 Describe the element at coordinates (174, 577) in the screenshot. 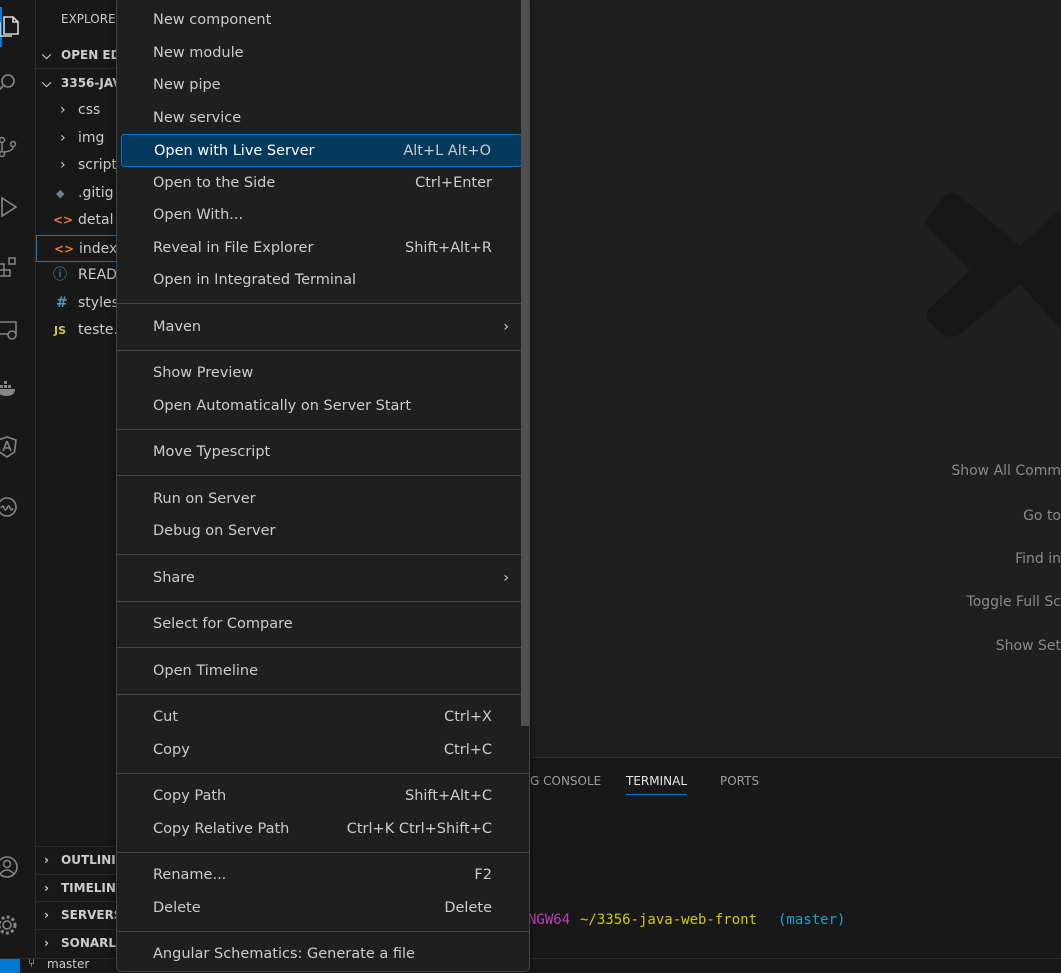

I see `menu-item-label: Share` at that location.